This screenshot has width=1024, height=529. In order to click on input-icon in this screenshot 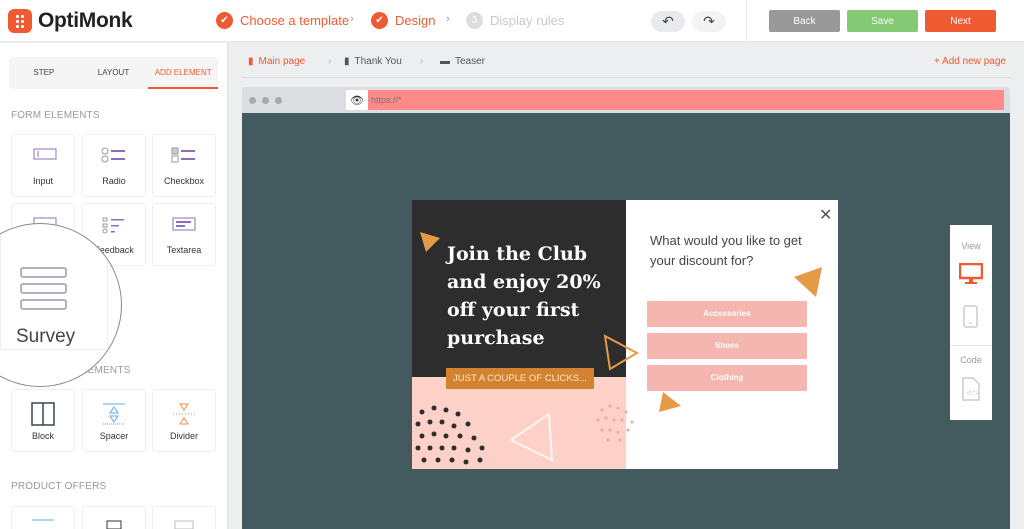, I will do `click(45, 154)`.